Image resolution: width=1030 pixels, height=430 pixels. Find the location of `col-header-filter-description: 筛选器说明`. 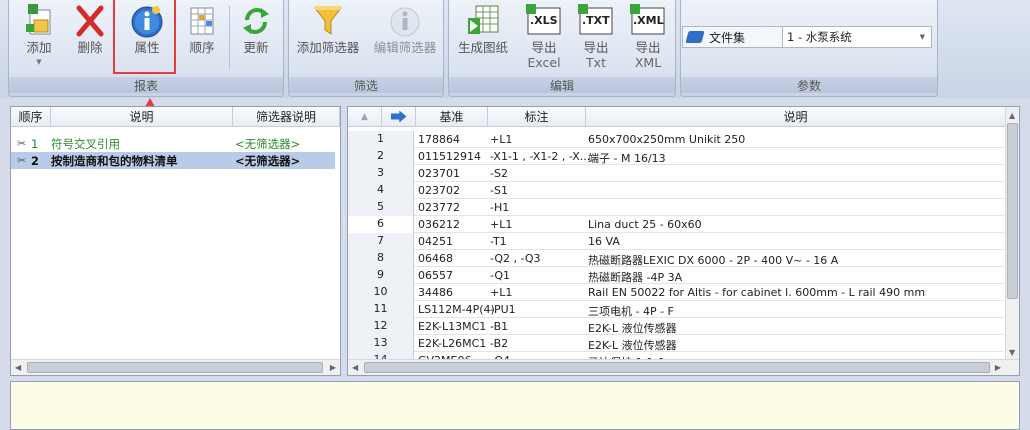

col-header-filter-description: 筛选器说明 is located at coordinates (286, 117).